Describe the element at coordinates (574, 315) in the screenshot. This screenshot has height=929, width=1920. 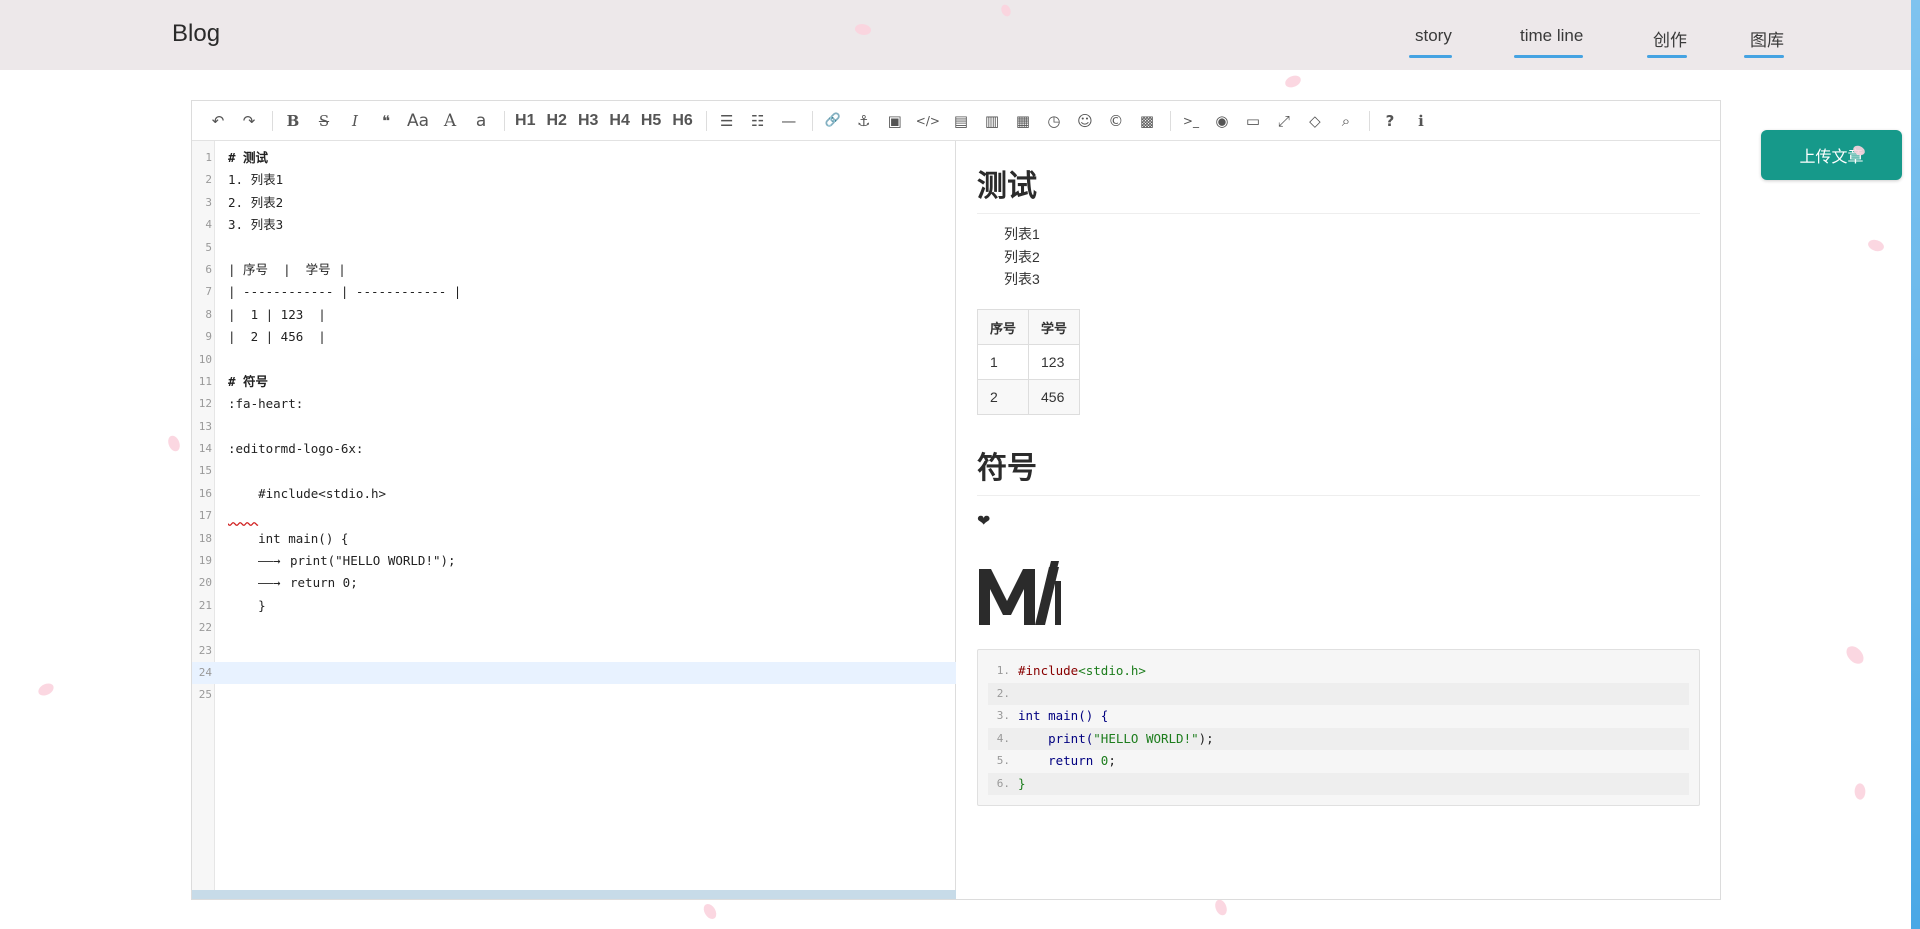
I see `code-line: 8 | 1 | 123 |` at that location.